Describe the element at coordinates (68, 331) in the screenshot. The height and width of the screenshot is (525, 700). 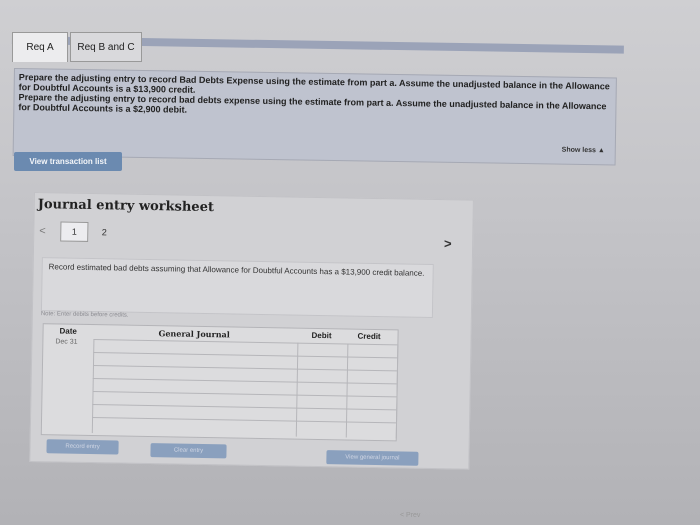
I see `header-date: Date` at that location.